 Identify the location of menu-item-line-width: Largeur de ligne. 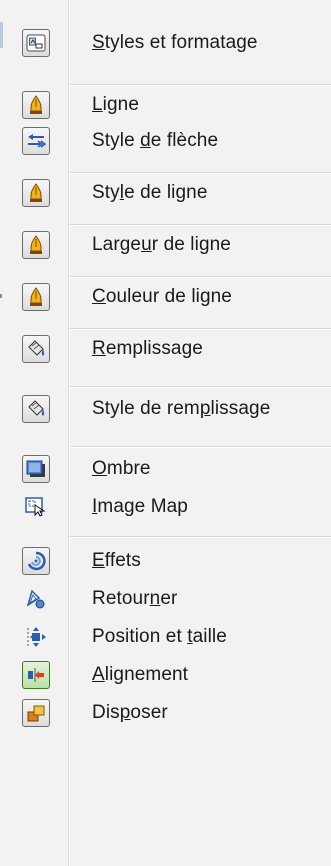
(165, 245).